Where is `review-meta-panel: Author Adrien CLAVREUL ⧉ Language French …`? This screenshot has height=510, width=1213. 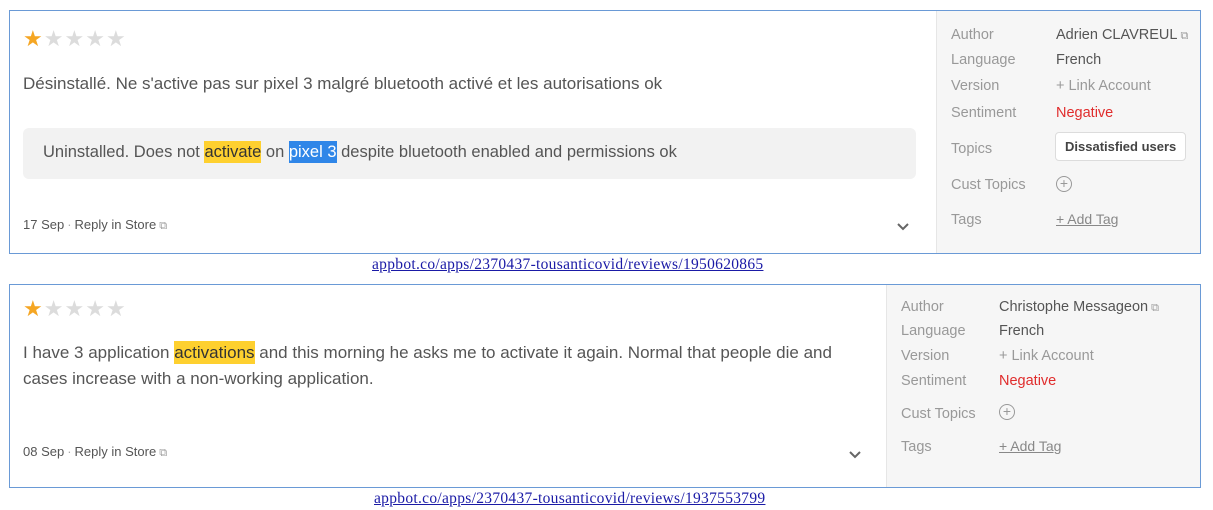
review-meta-panel: Author Adrien CLAVREUL ⧉ Language French … is located at coordinates (1068, 132).